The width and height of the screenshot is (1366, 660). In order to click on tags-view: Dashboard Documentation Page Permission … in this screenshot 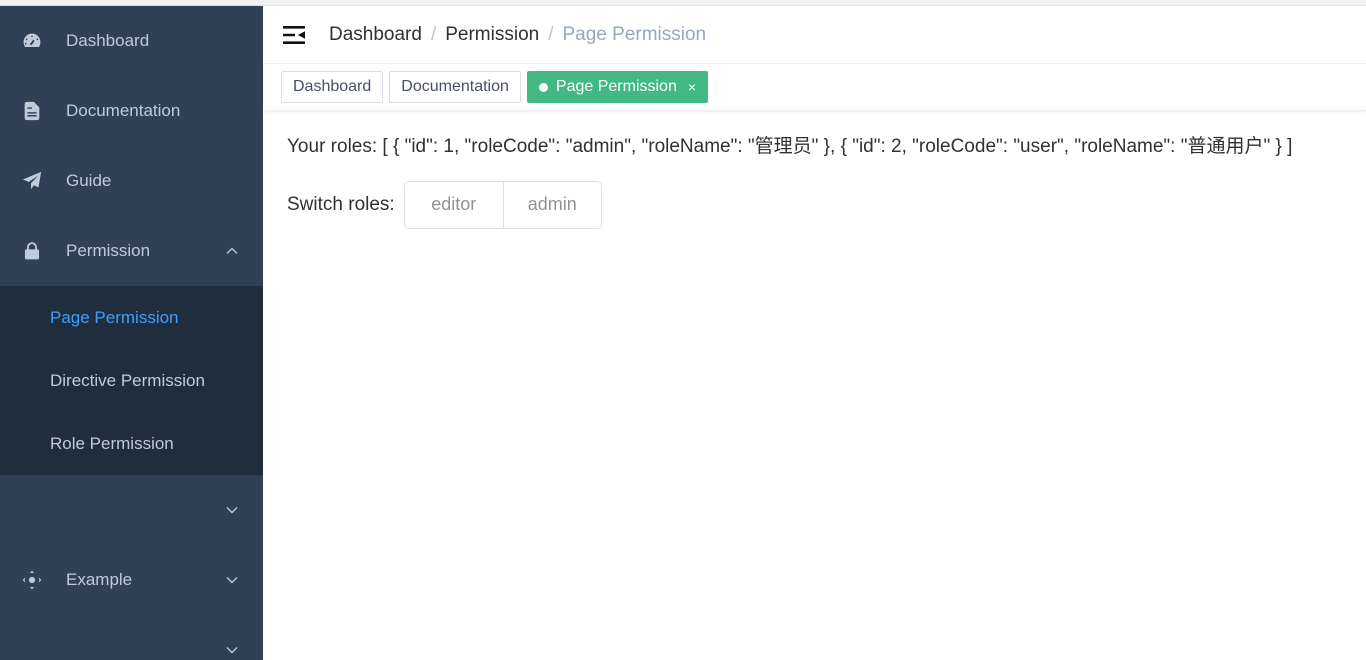, I will do `click(814, 87)`.